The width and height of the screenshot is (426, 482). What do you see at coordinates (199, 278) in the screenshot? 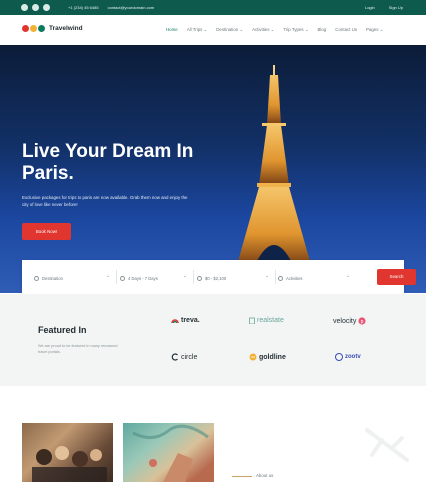
I see `price-tag-icon` at bounding box center [199, 278].